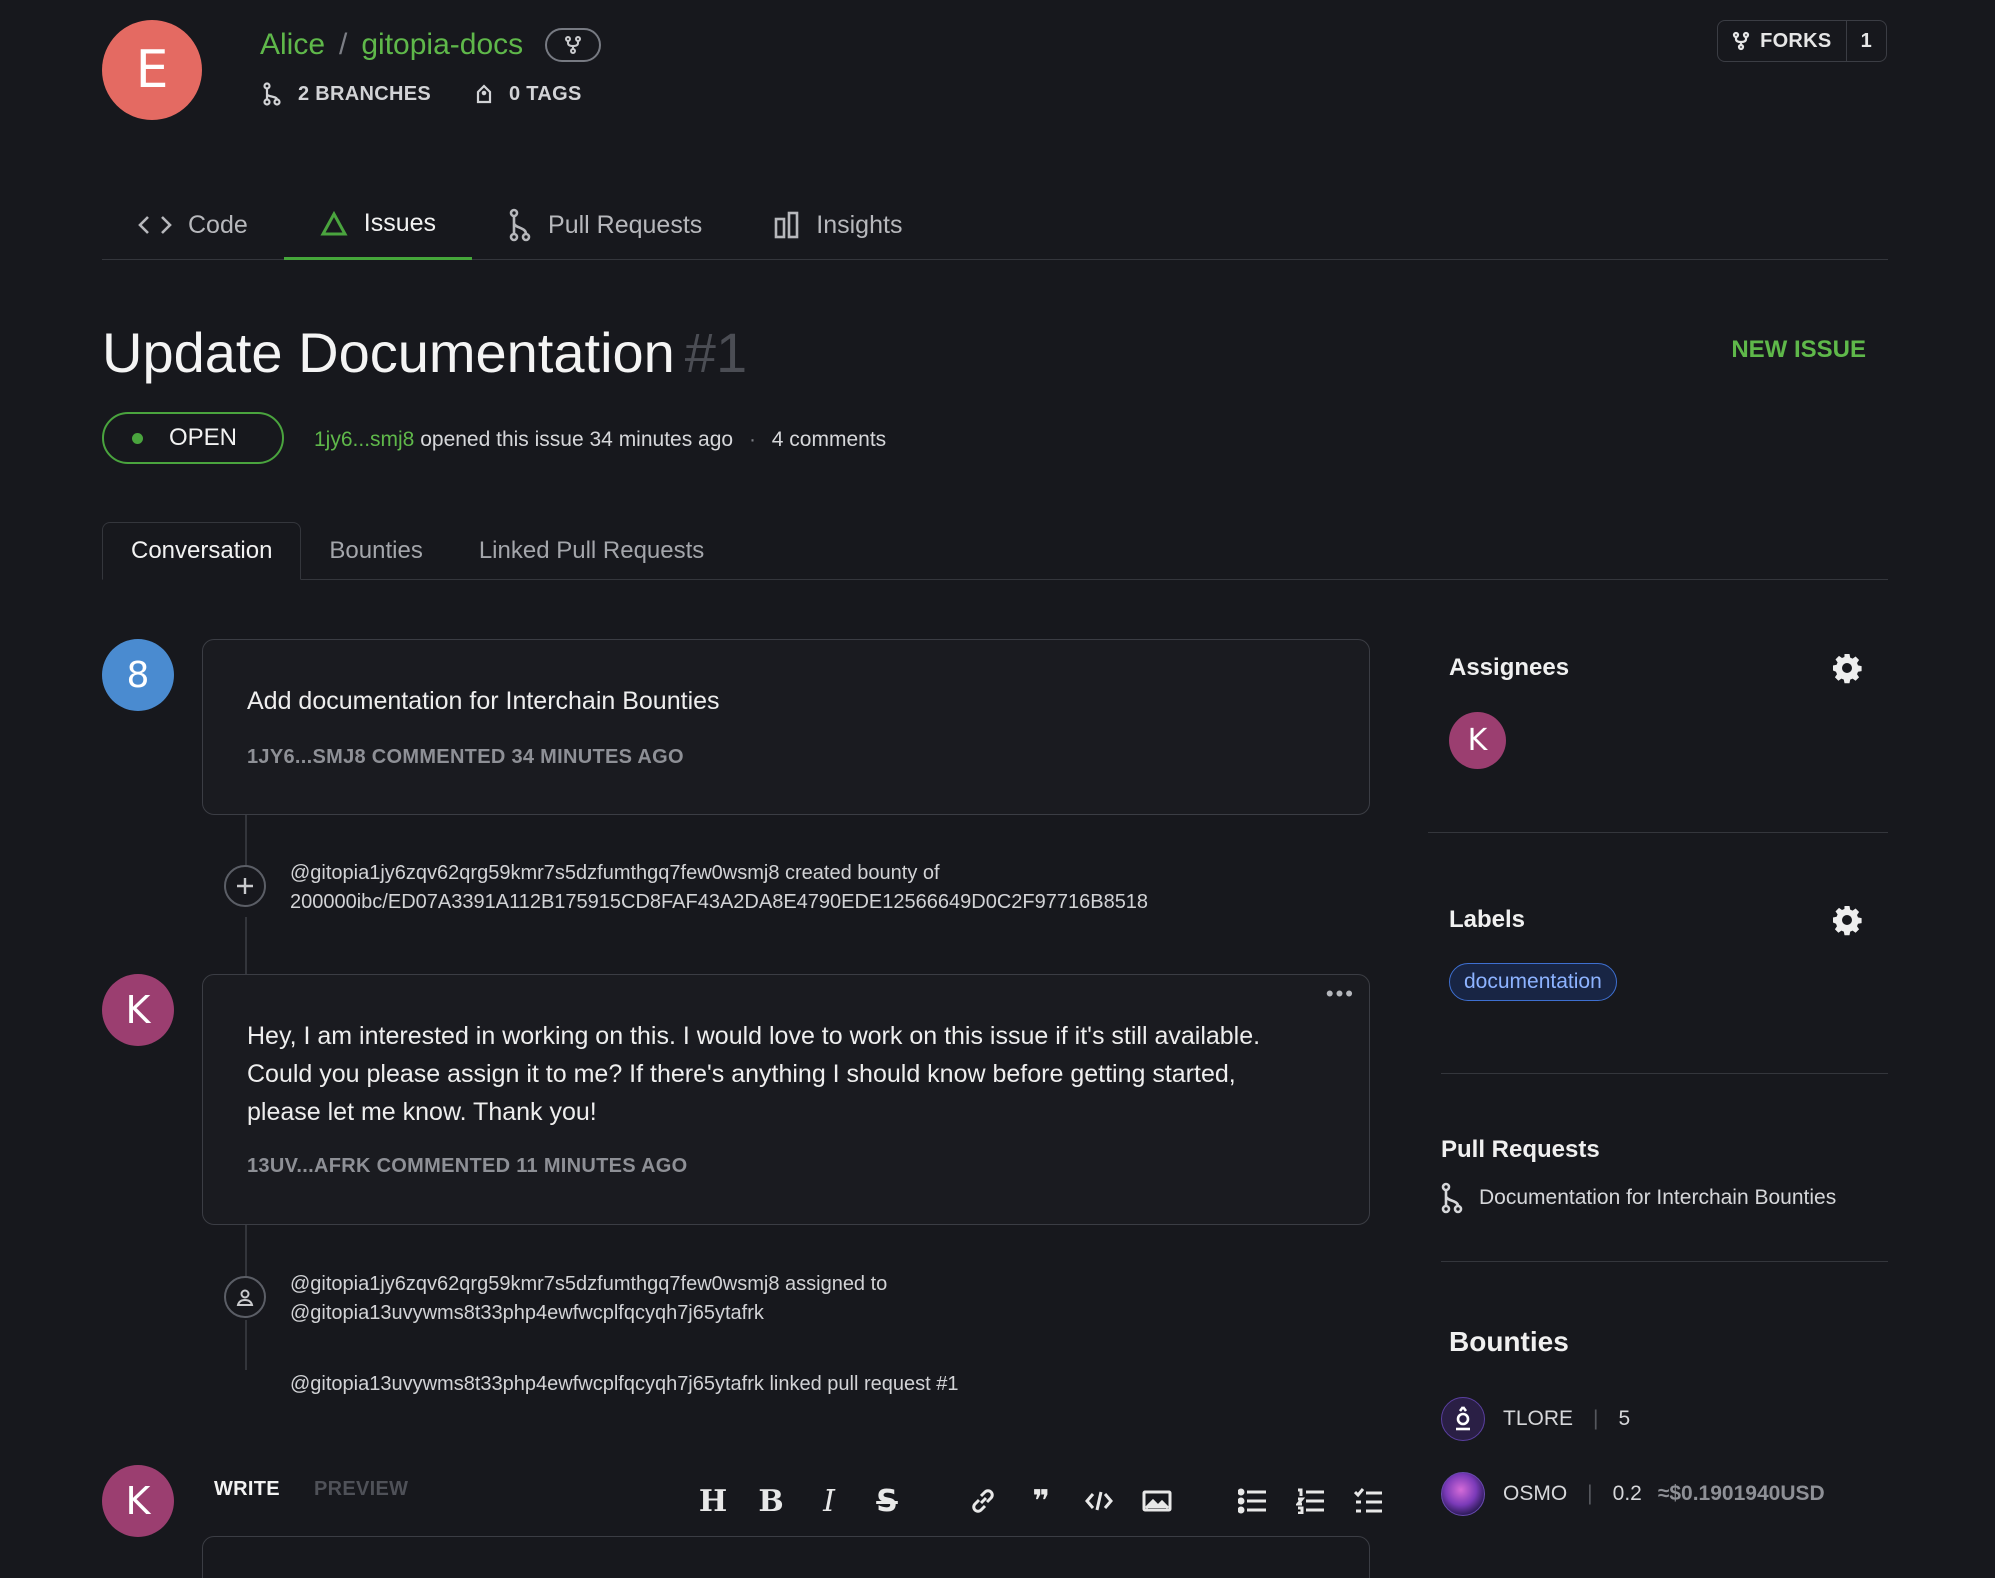 Image resolution: width=1995 pixels, height=1578 pixels. What do you see at coordinates (1520, 1149) in the screenshot?
I see `pull-requests-title: Pull Requests` at bounding box center [1520, 1149].